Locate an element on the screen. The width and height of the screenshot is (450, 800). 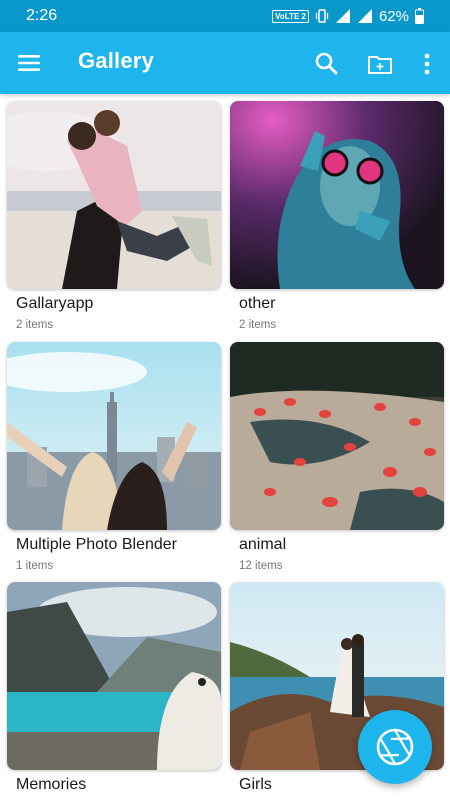
status-icons: VoLTE 2 62% is located at coordinates (348, 16).